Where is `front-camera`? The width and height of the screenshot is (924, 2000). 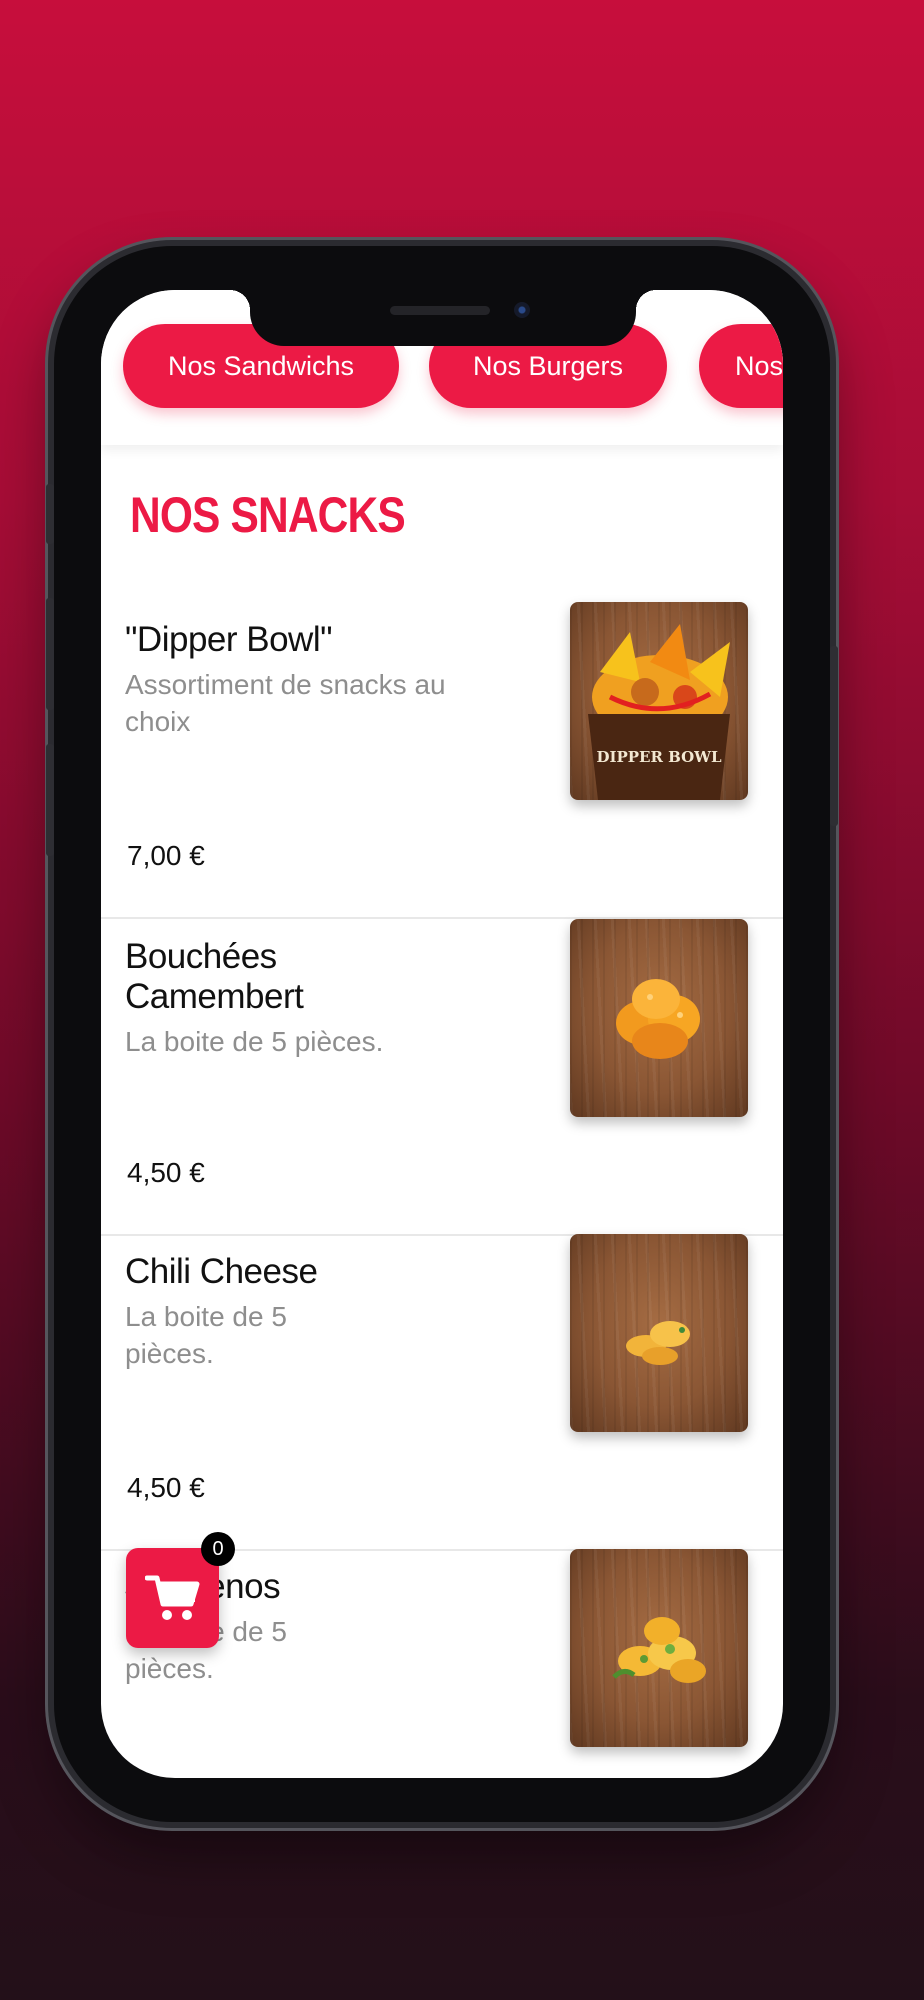
front-camera is located at coordinates (522, 310).